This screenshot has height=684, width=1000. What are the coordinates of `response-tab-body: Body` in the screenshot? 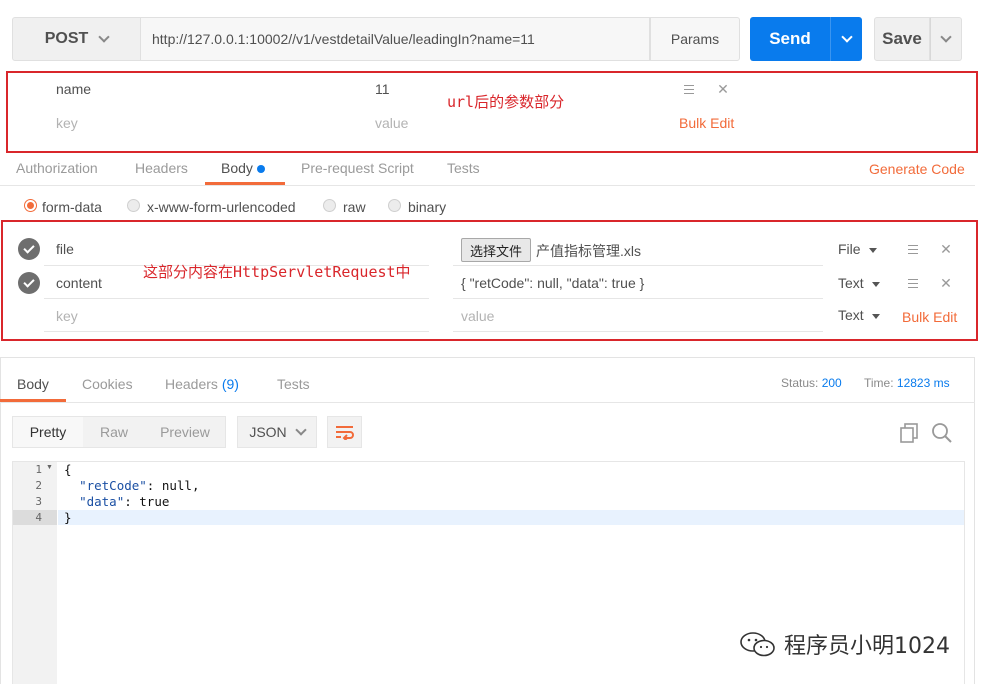 It's located at (33, 384).